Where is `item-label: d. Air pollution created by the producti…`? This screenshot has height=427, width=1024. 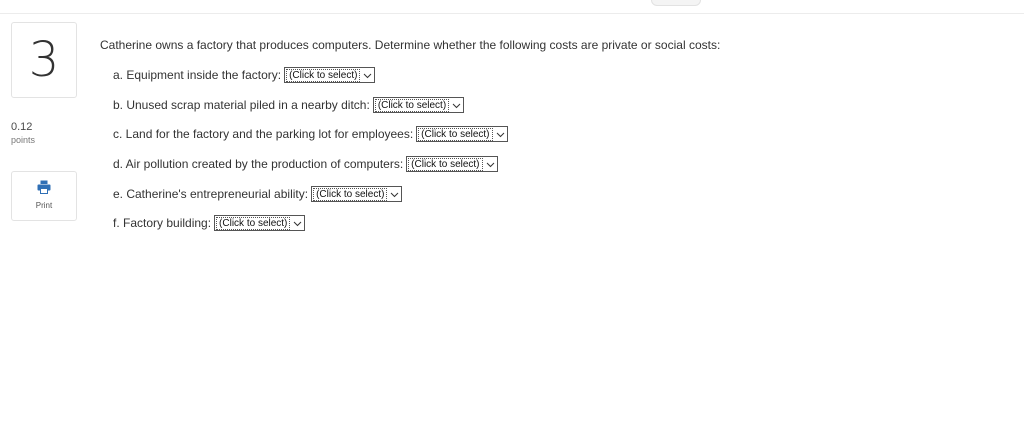
item-label: d. Air pollution created by the producti… is located at coordinates (258, 164).